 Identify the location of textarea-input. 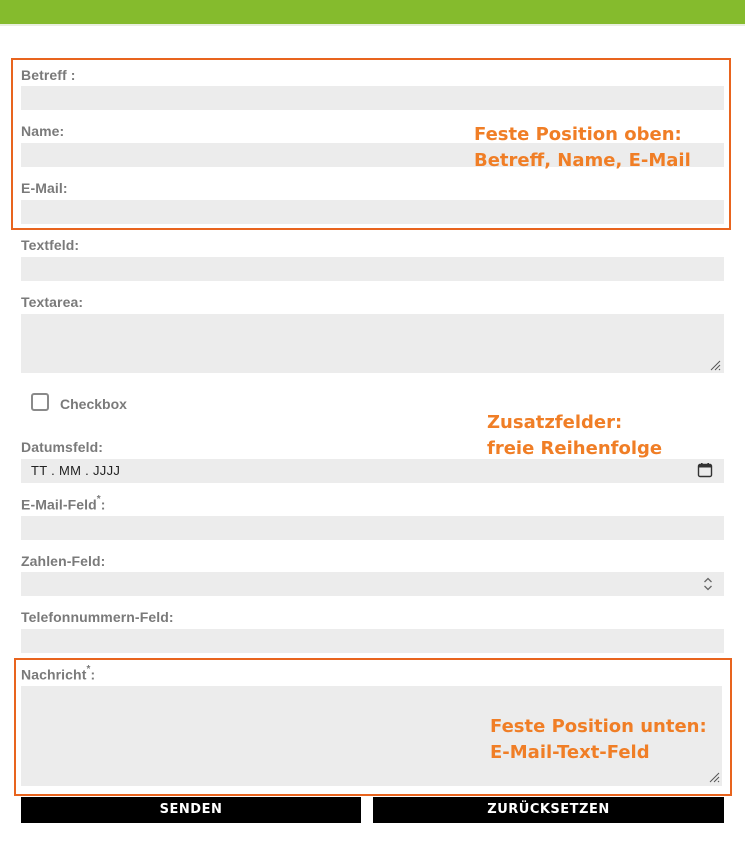
(372, 343).